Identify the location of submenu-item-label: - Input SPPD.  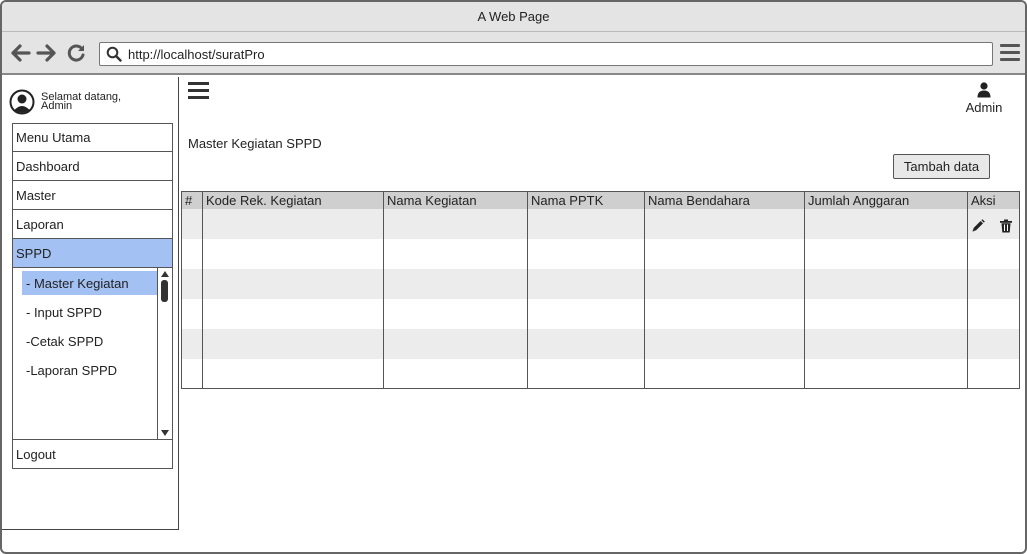
(64, 312).